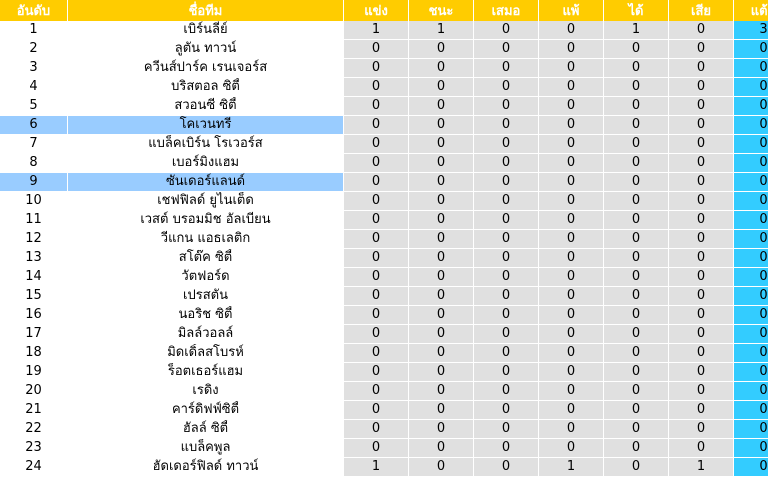 The width and height of the screenshot is (768, 480). What do you see at coordinates (206, 315) in the screenshot?
I see `team-name-cell: นอริช ซิตี้` at bounding box center [206, 315].